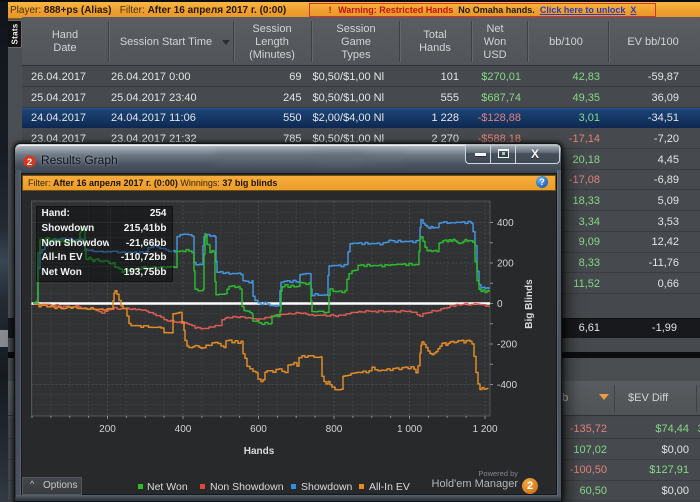 This screenshot has height=502, width=700. What do you see at coordinates (500, 304) in the screenshot?
I see `svg-text: 0` at bounding box center [500, 304].